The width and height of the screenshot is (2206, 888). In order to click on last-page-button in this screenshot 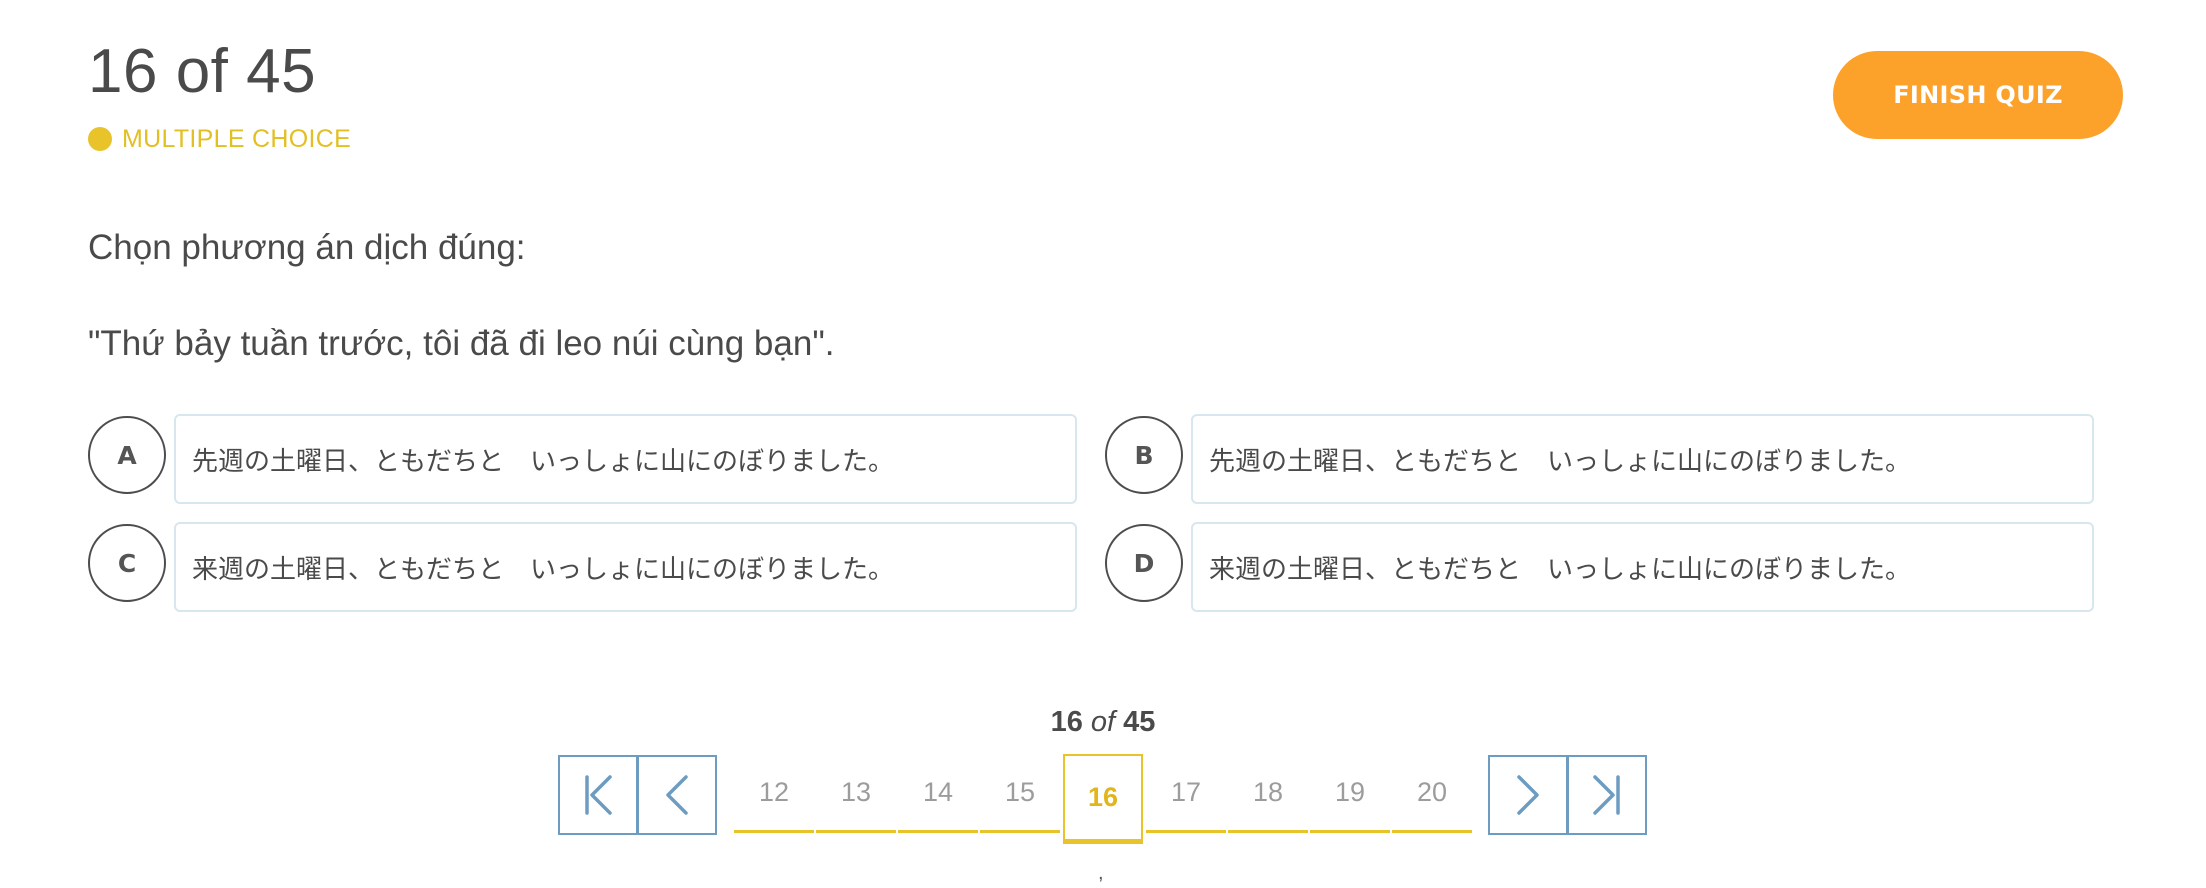, I will do `click(1607, 795)`.